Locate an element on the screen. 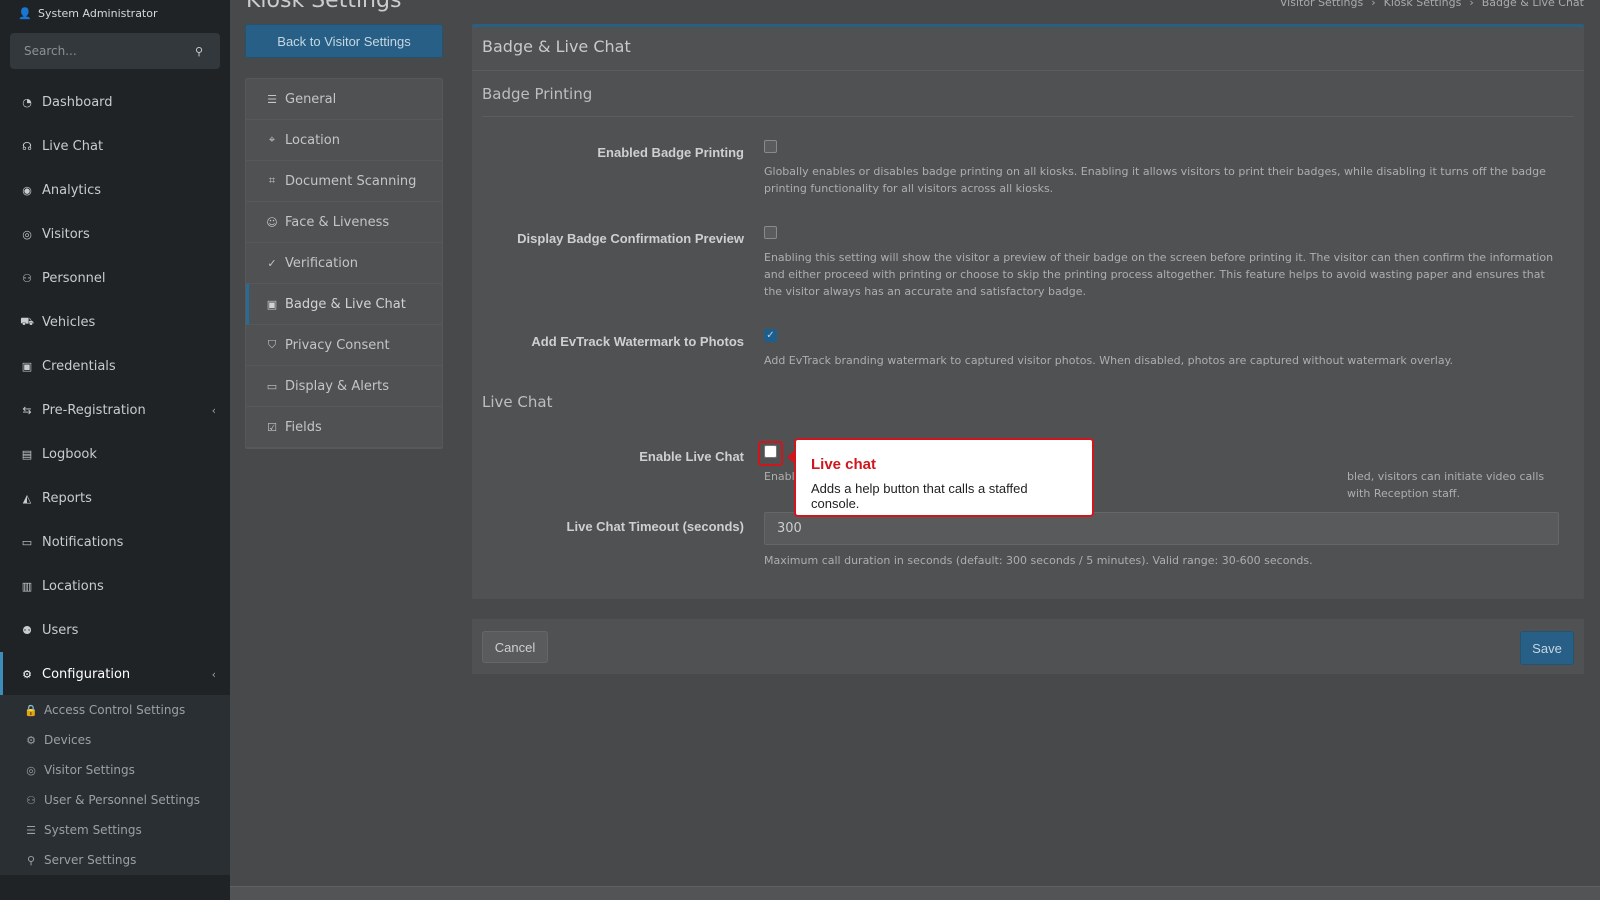  settings-nav-label: Privacy Consent is located at coordinates (337, 345).